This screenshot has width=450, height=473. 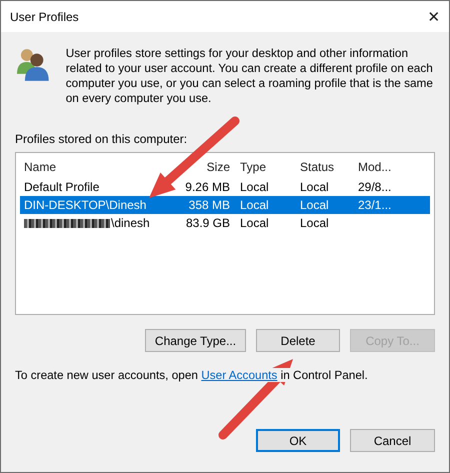 I want to click on profiles-label: Profiles stored on this computer:, so click(x=101, y=139).